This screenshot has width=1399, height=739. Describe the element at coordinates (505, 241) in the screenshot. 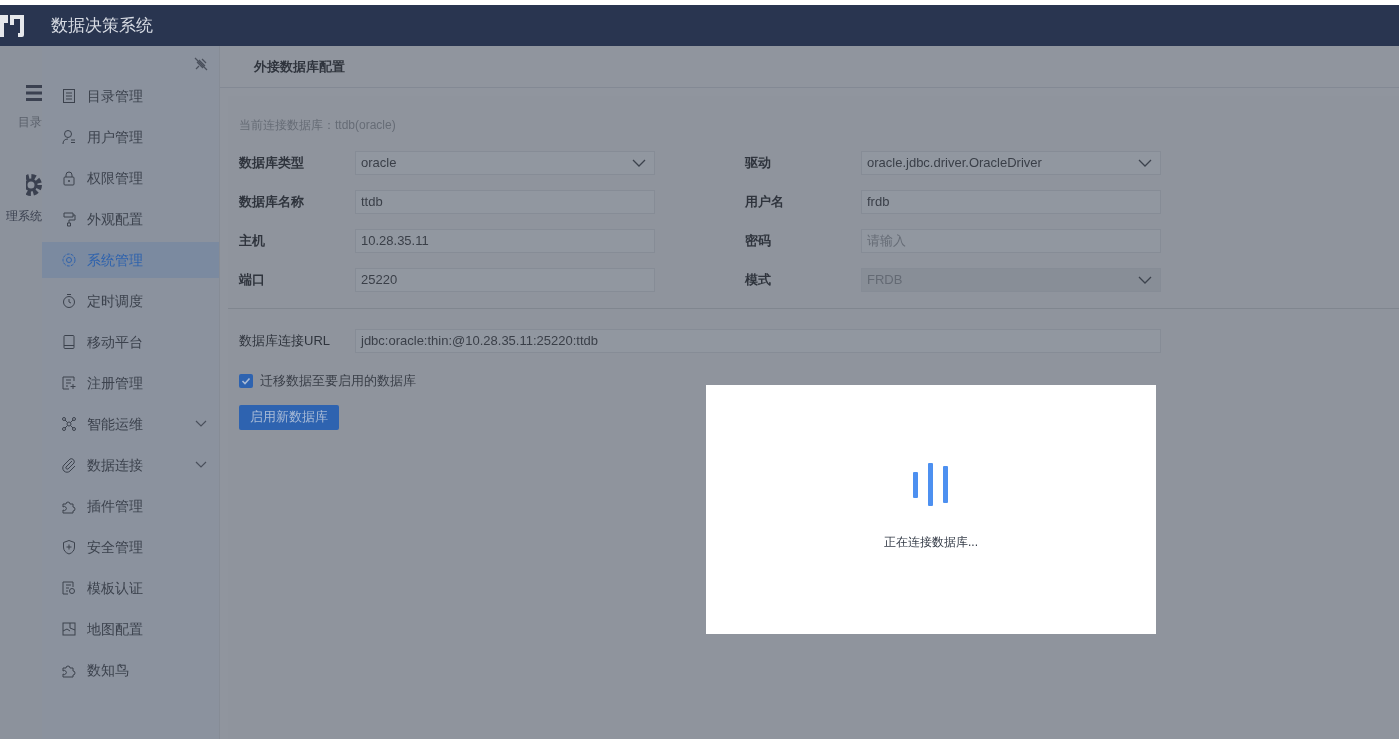

I see `input-field: 10.28.35.11` at that location.